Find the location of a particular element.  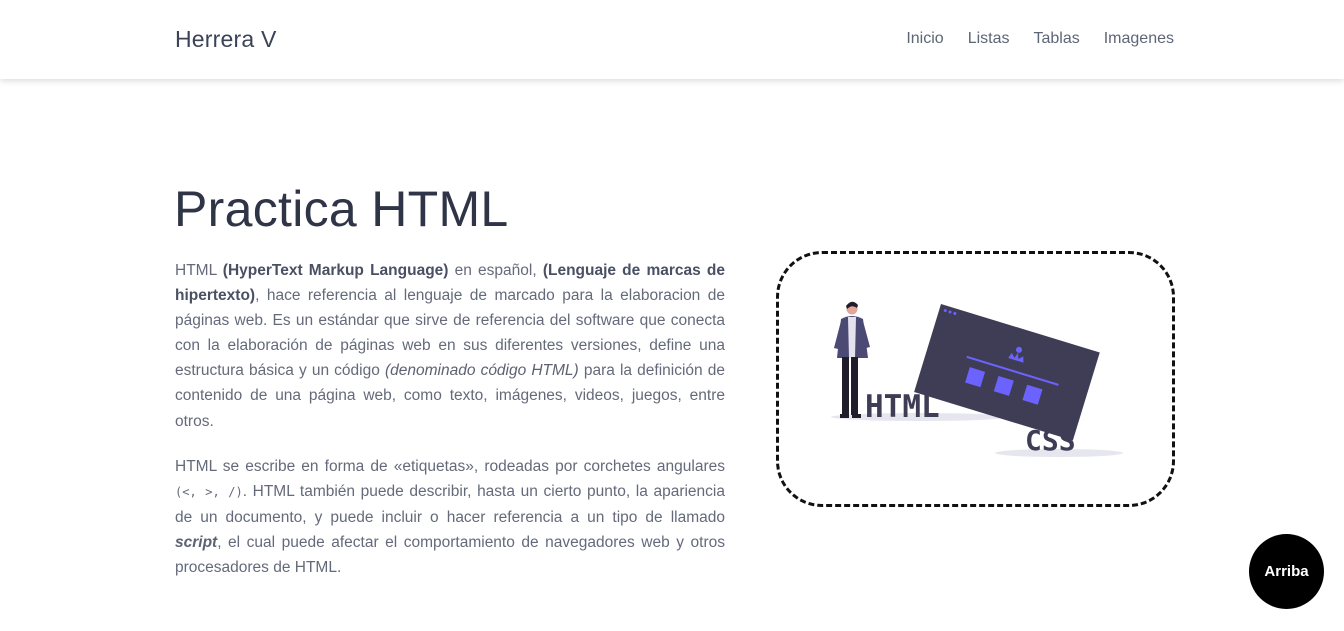

italic-term: (denominado código HTML) is located at coordinates (481, 371).